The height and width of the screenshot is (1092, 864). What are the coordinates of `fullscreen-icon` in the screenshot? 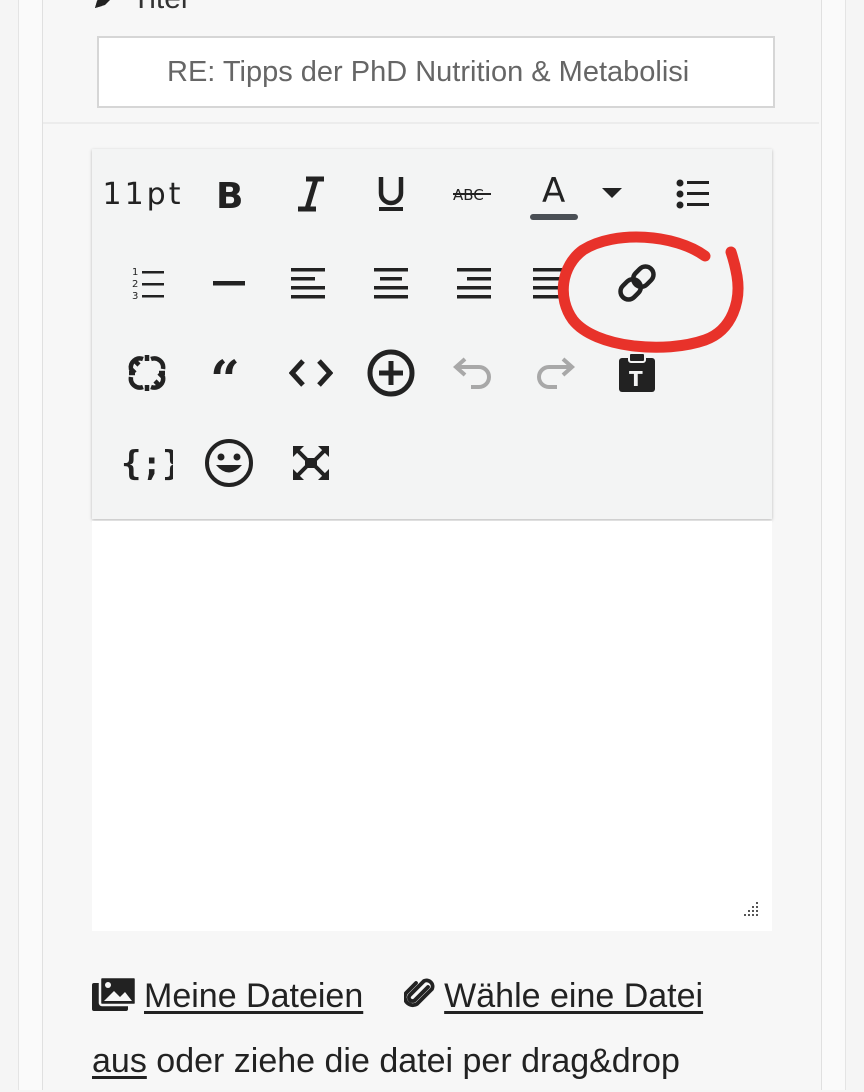 It's located at (311, 463).